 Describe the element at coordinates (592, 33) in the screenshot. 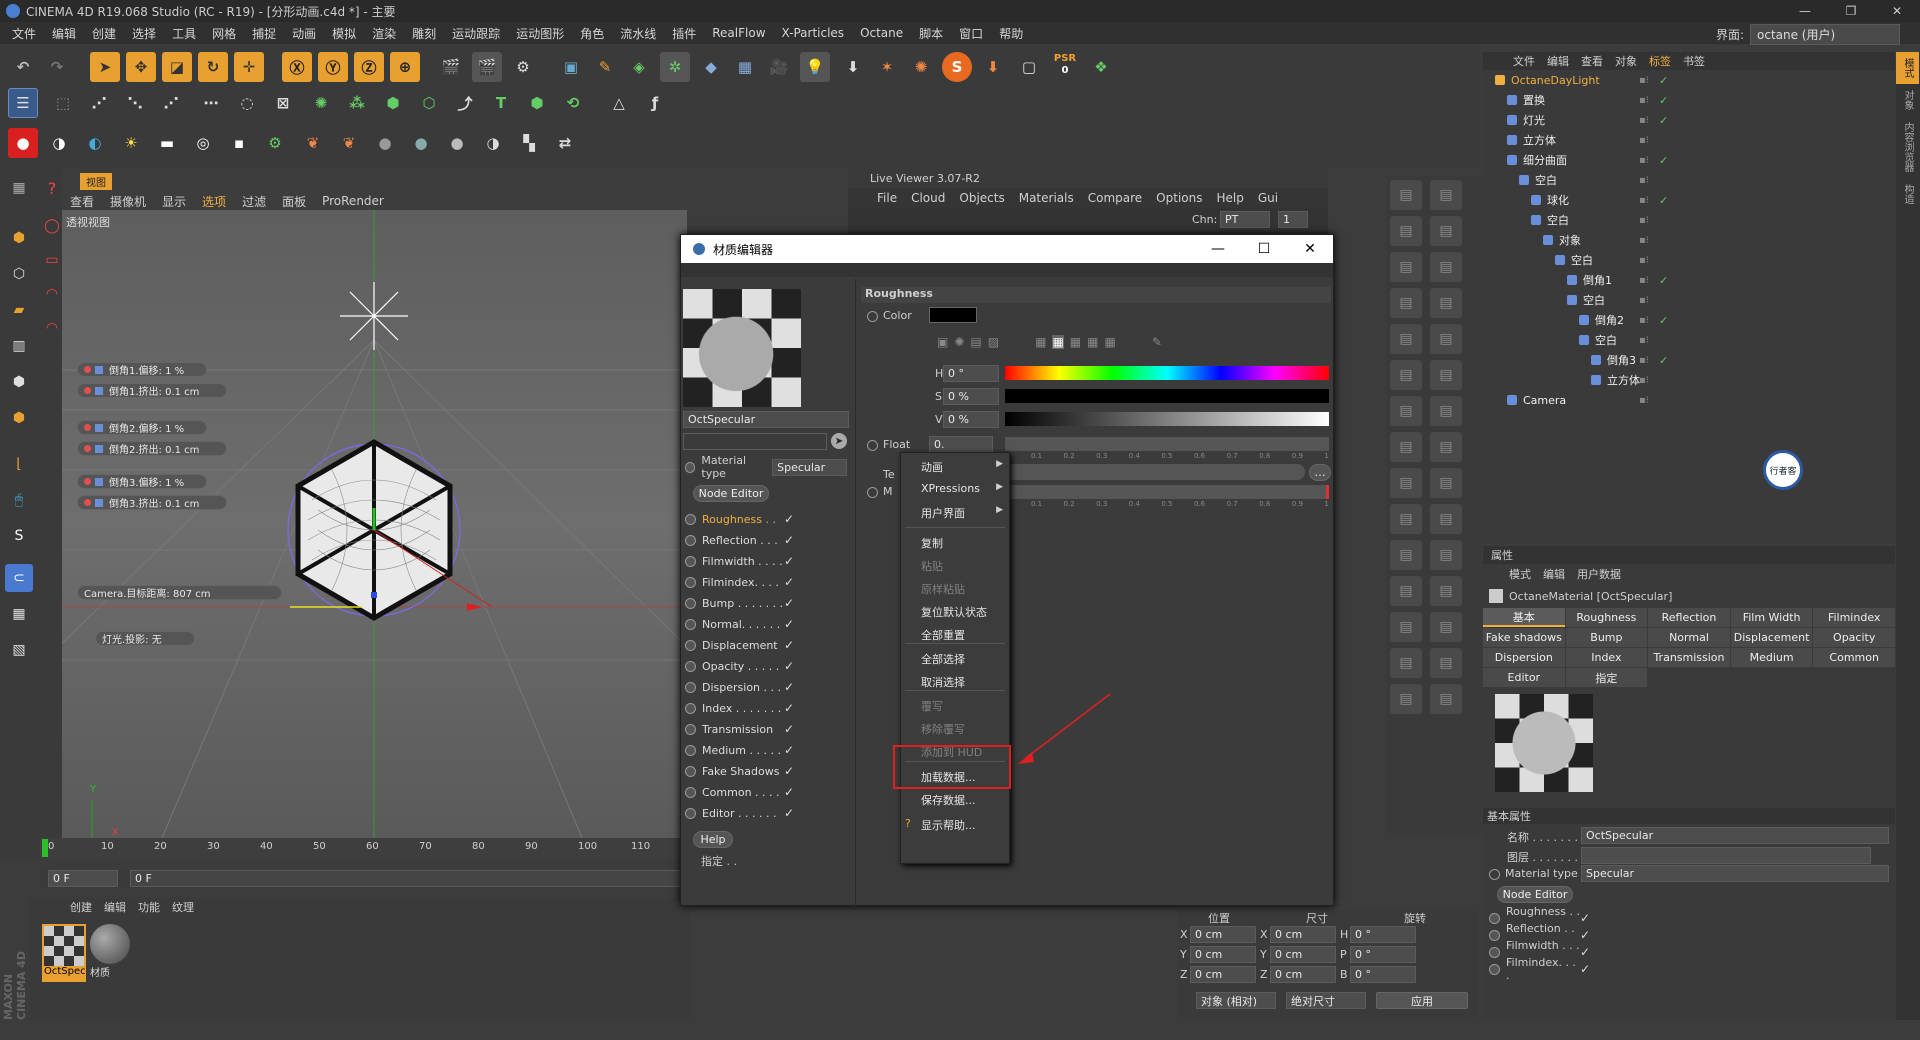

I see `menu-item: 角色` at that location.